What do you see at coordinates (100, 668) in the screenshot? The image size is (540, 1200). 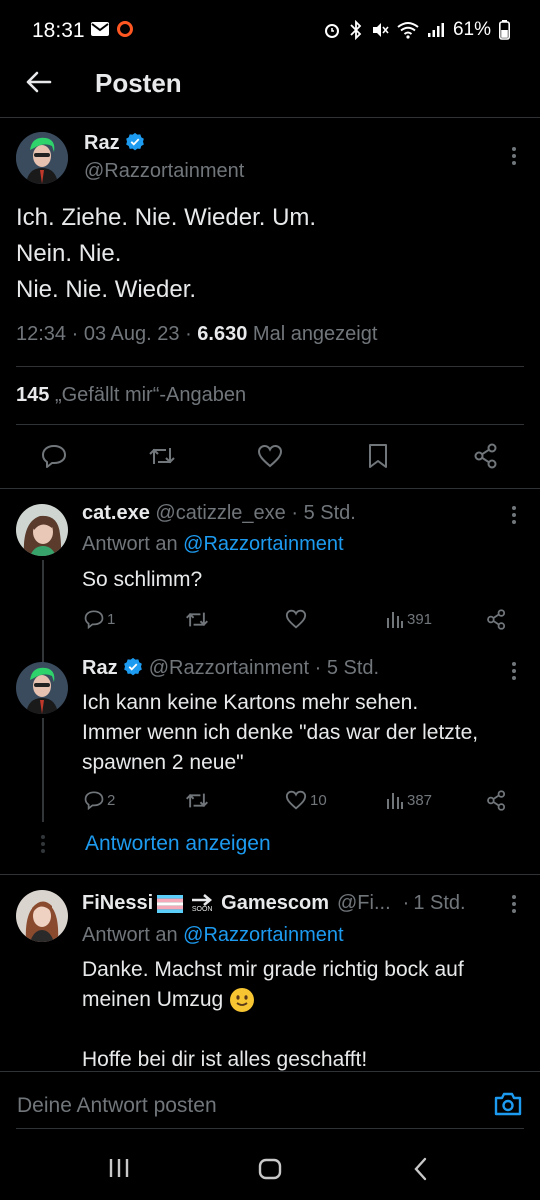 I see `reply-author-name: Raz` at bounding box center [100, 668].